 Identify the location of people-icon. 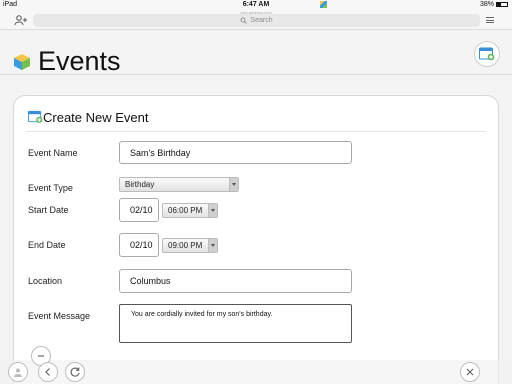
(21, 20).